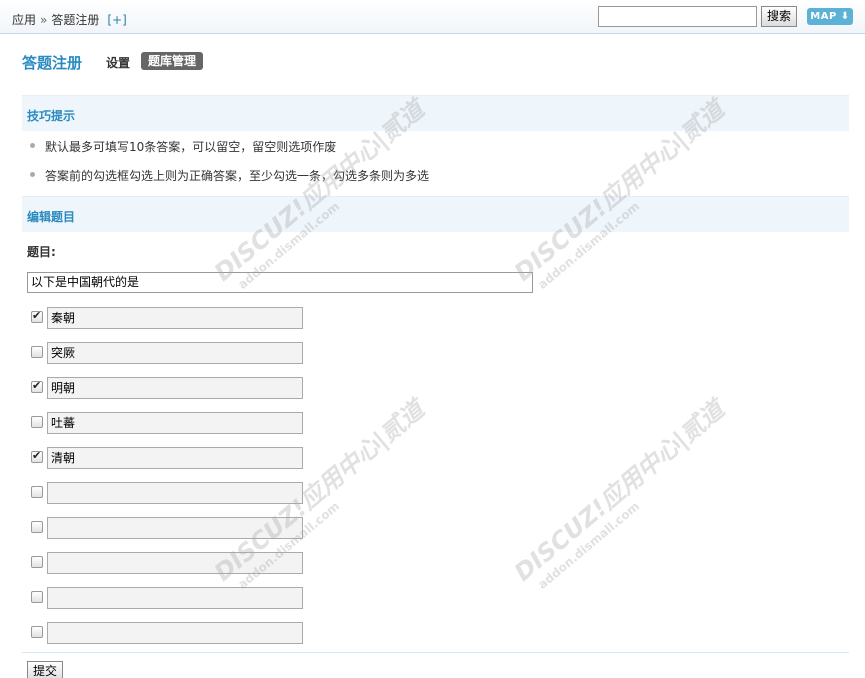 The height and width of the screenshot is (678, 865). Describe the element at coordinates (41, 252) in the screenshot. I see `question-label: 题目:` at that location.